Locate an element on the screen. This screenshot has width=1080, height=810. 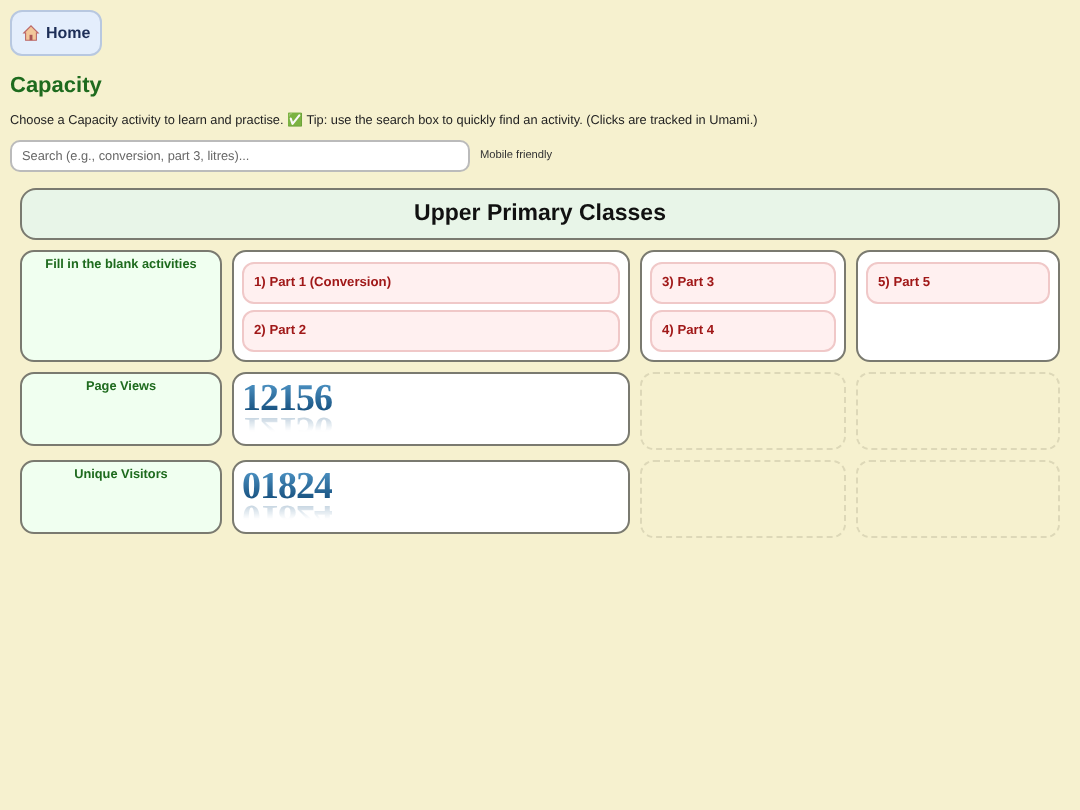
counter-digits: 01824 is located at coordinates (287, 488).